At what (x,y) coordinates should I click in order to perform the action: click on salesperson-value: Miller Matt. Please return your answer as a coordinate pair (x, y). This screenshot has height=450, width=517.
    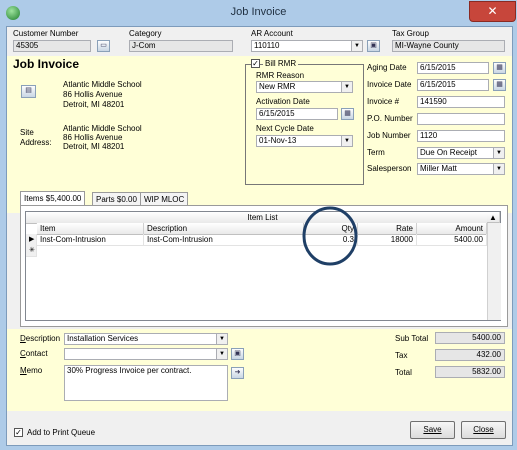
    Looking at the image, I should click on (438, 168).